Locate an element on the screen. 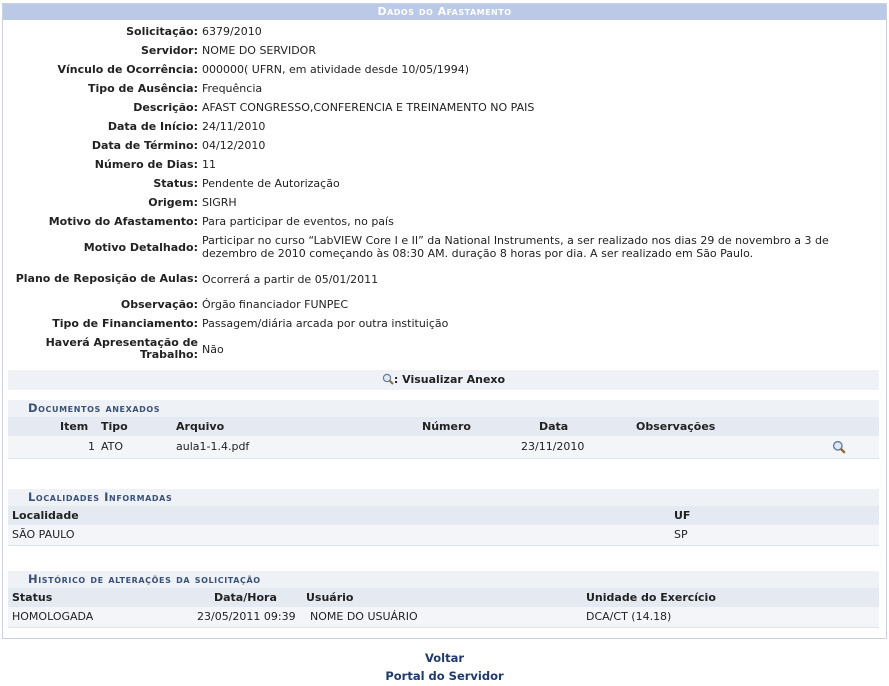  hist-datahora: 23/05/2011 09:39 is located at coordinates (246, 616).